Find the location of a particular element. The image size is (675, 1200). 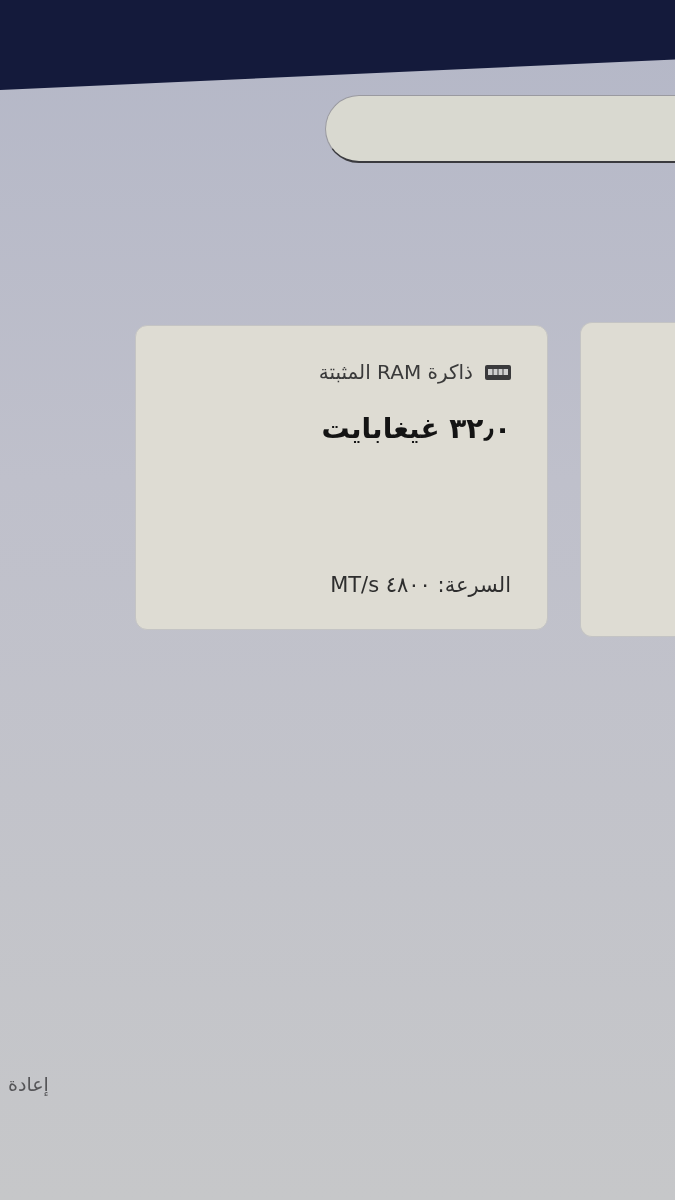

memory-module-icon is located at coordinates (498, 372).